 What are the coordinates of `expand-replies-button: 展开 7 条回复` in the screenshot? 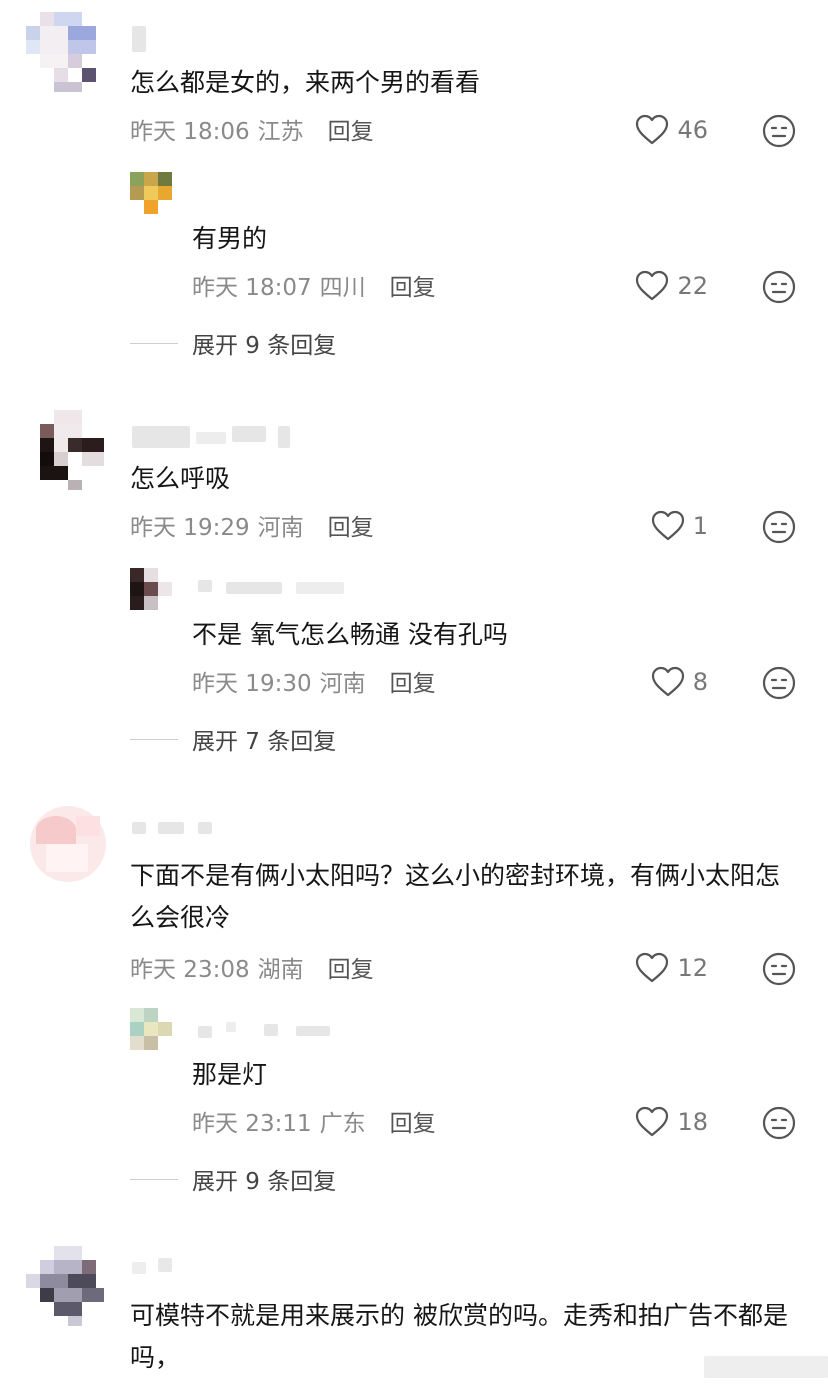 It's located at (233, 739).